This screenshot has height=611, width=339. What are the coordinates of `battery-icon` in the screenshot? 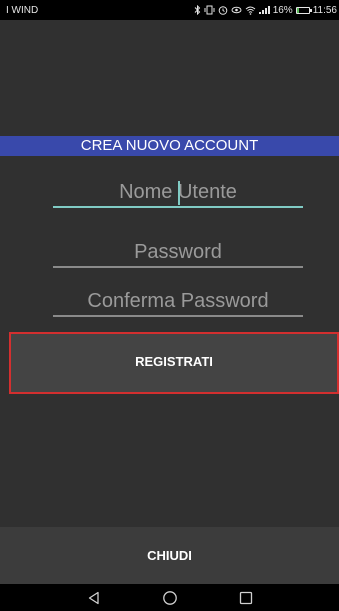 It's located at (303, 10).